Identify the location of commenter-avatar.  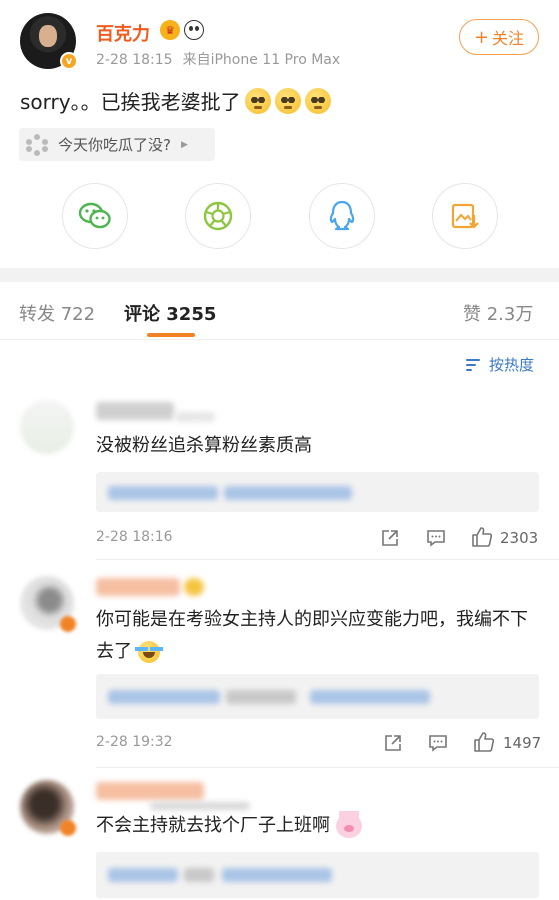
(47, 427).